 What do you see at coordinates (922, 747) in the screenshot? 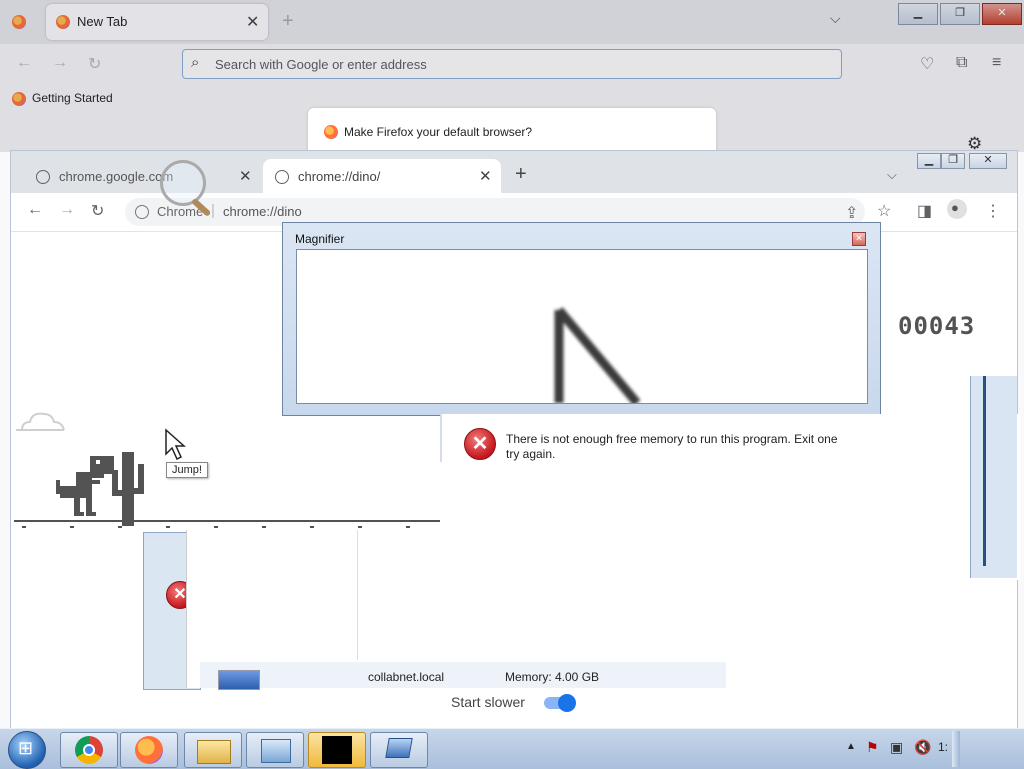
I see `volume-muted-icon: 🔇` at bounding box center [922, 747].